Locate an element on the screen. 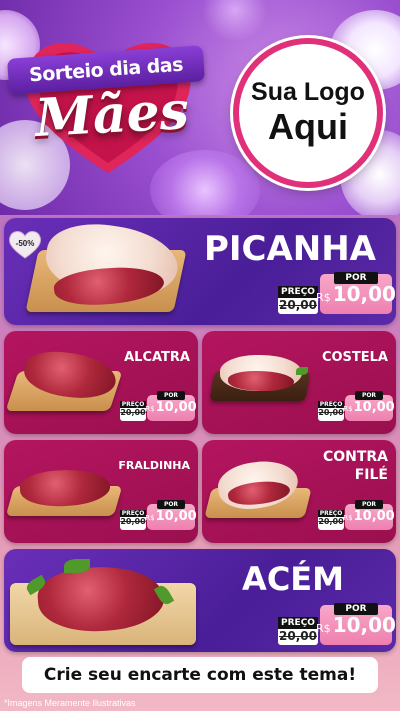 This screenshot has height=711, width=400. cta-button: Crie seu encarte com este tema! is located at coordinates (200, 675).